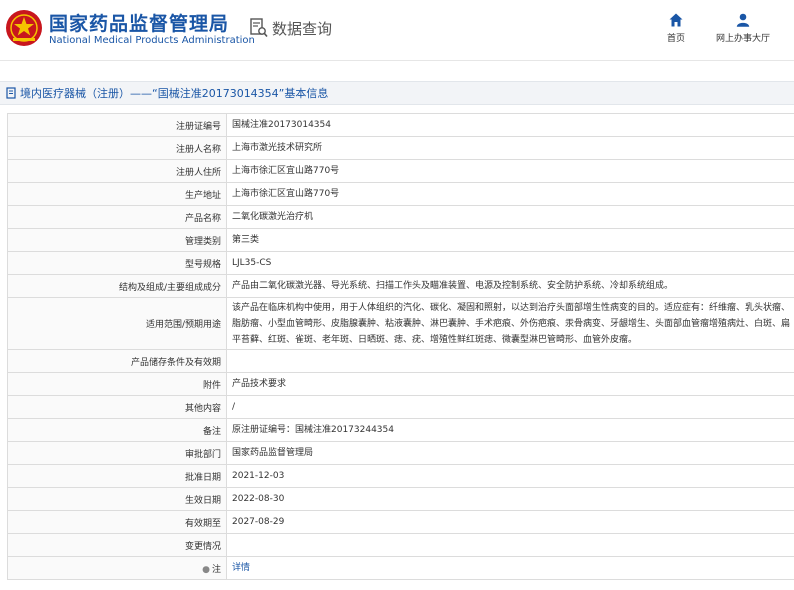 The height and width of the screenshot is (590, 794). What do you see at coordinates (24, 28) in the screenshot?
I see `emblem-logo` at bounding box center [24, 28].